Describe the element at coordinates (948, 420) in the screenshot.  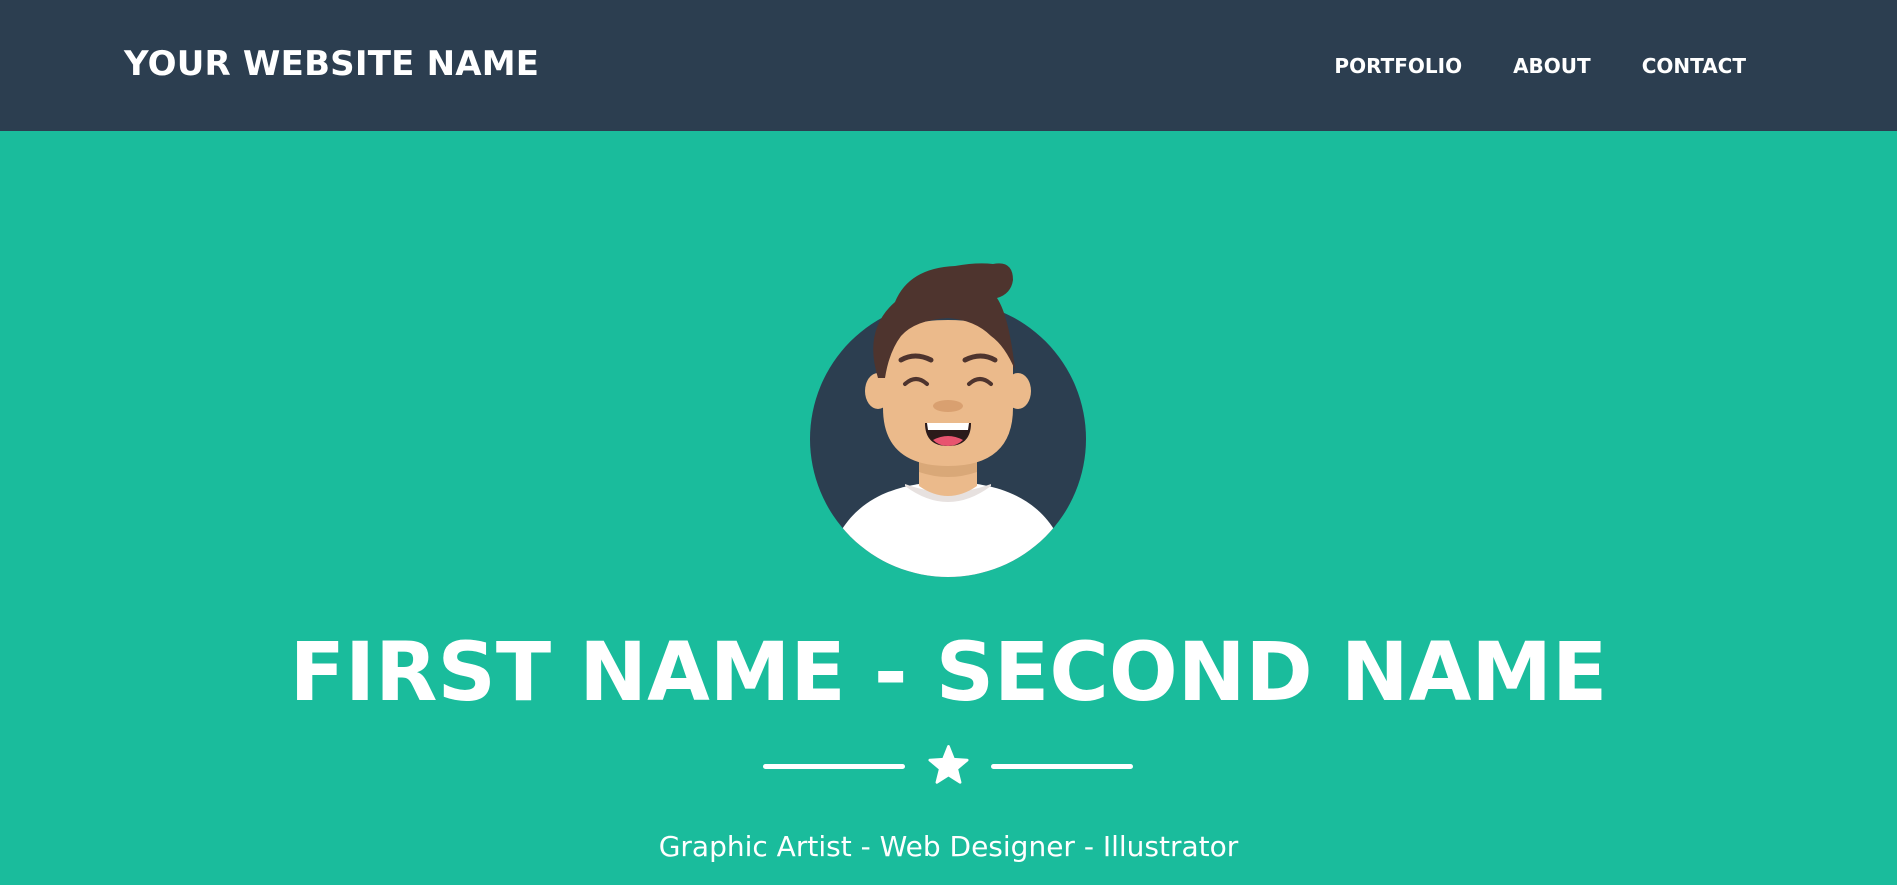
I see `avatar-illustration` at that location.